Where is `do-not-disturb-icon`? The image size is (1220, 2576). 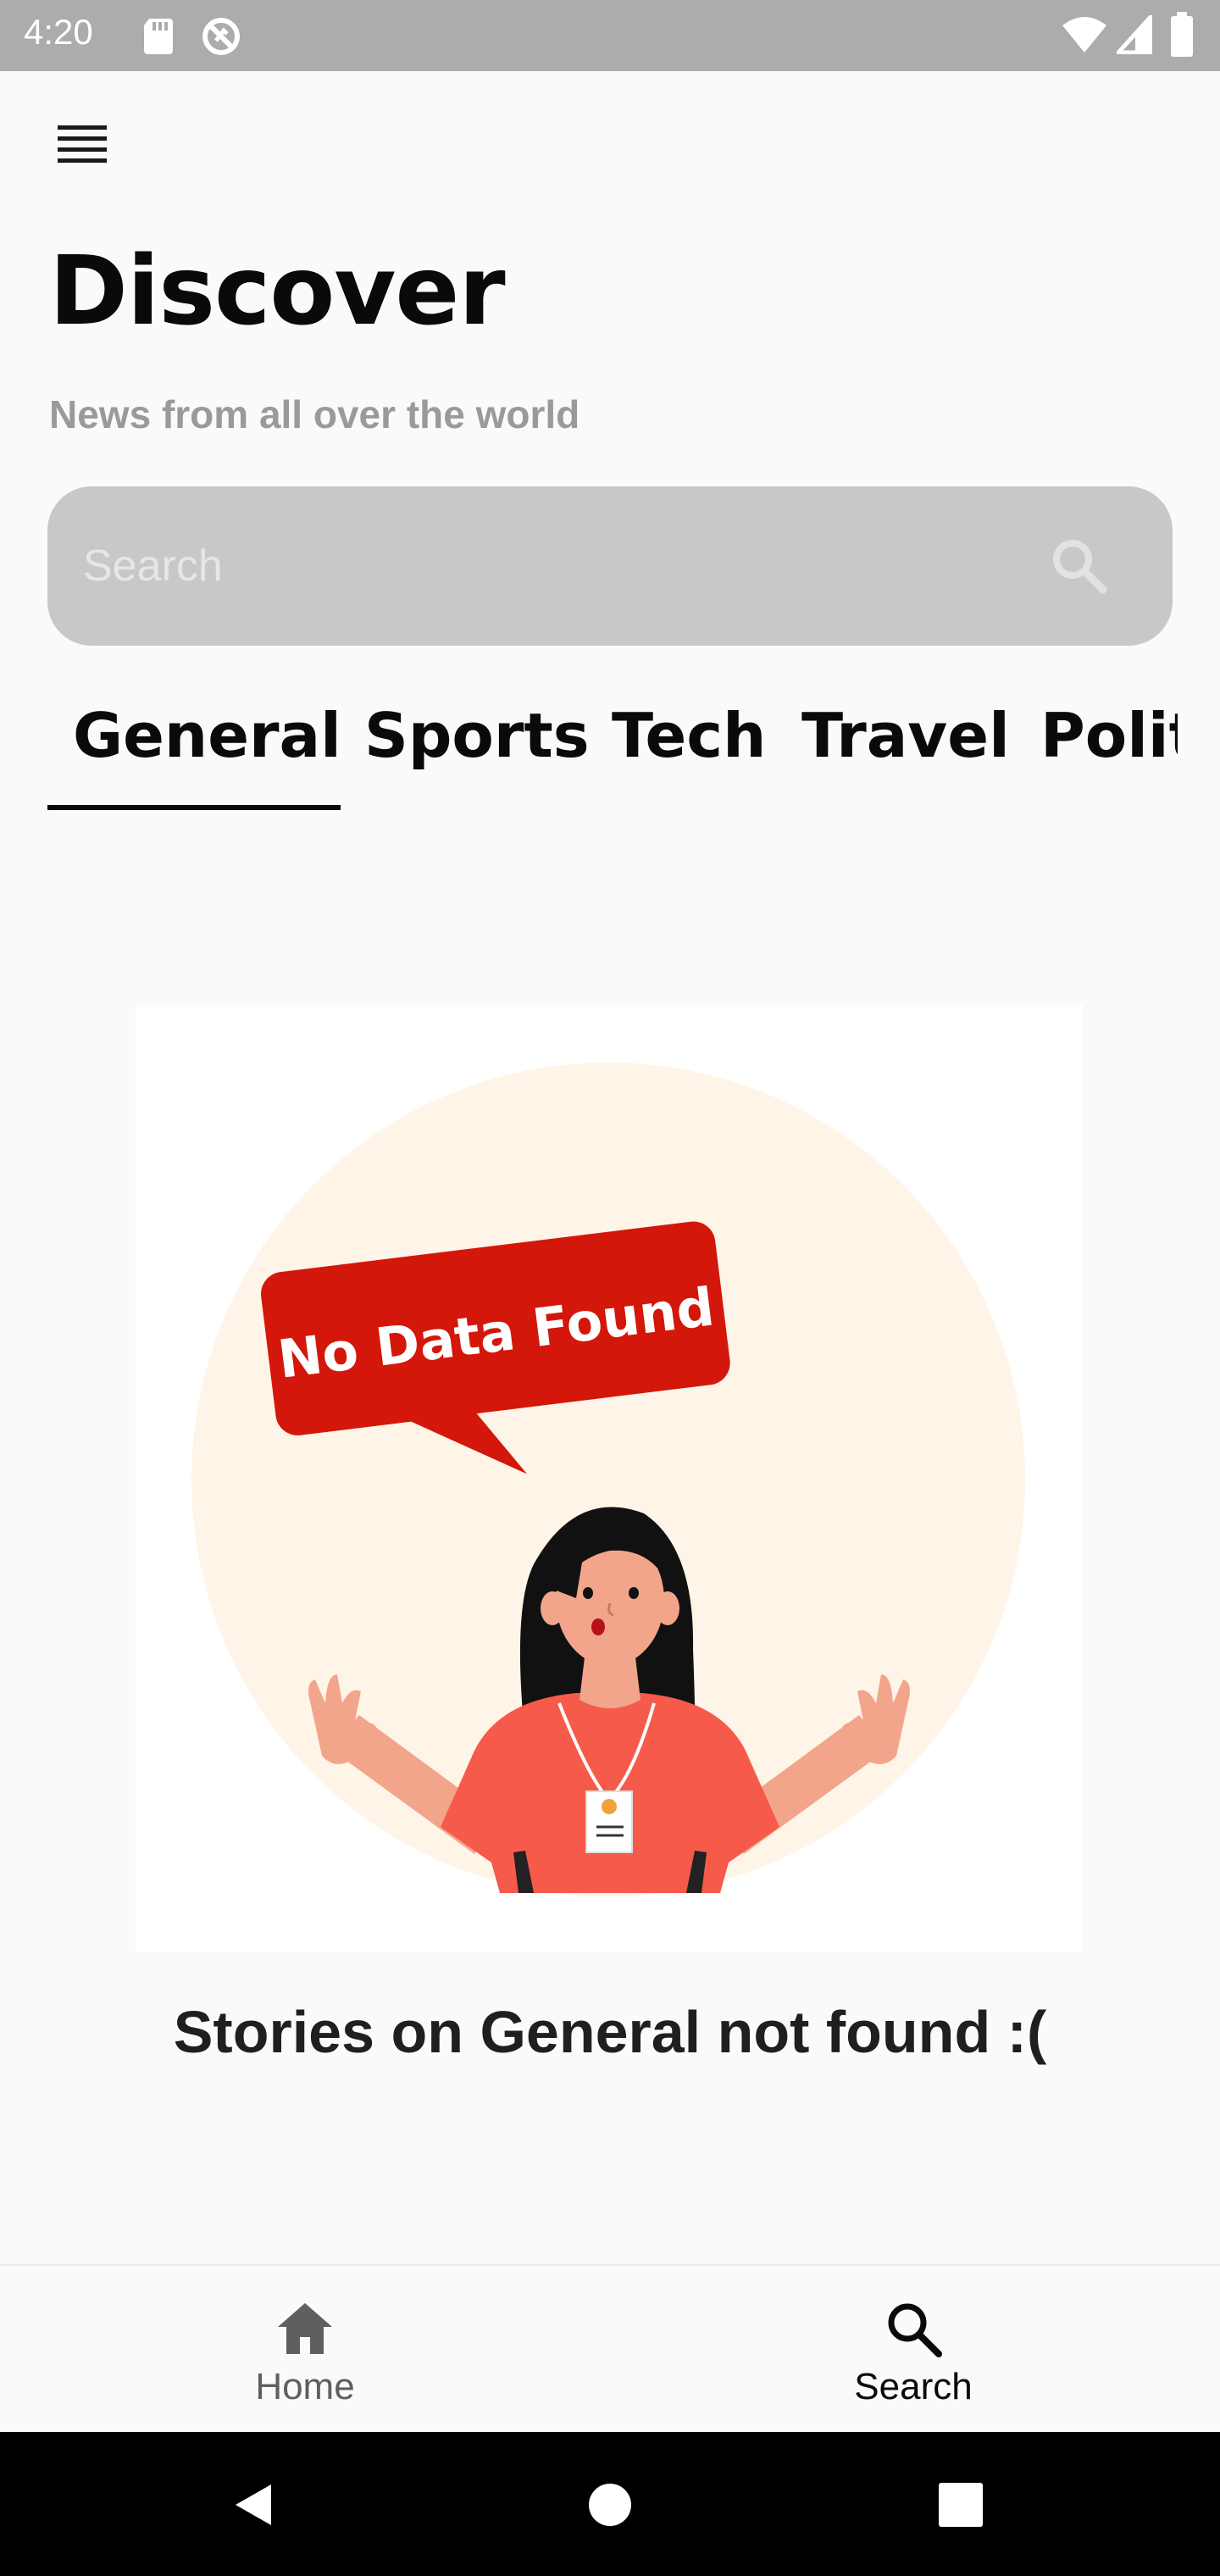
do-not-disturb-icon is located at coordinates (221, 36).